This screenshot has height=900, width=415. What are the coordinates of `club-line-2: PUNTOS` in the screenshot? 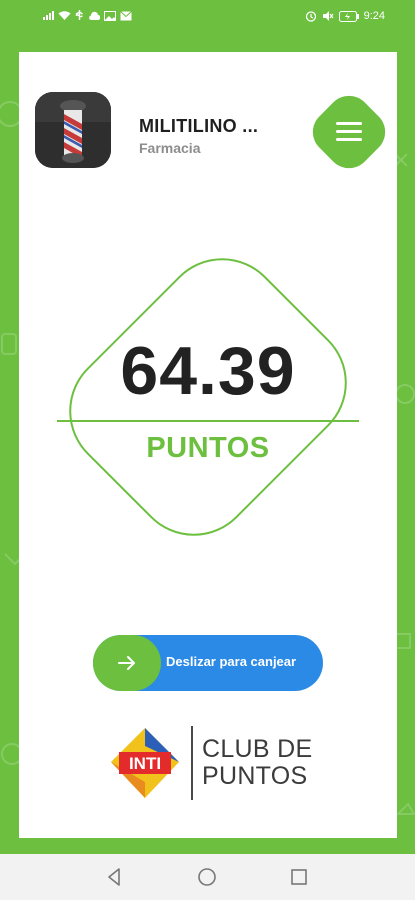 It's located at (255, 776).